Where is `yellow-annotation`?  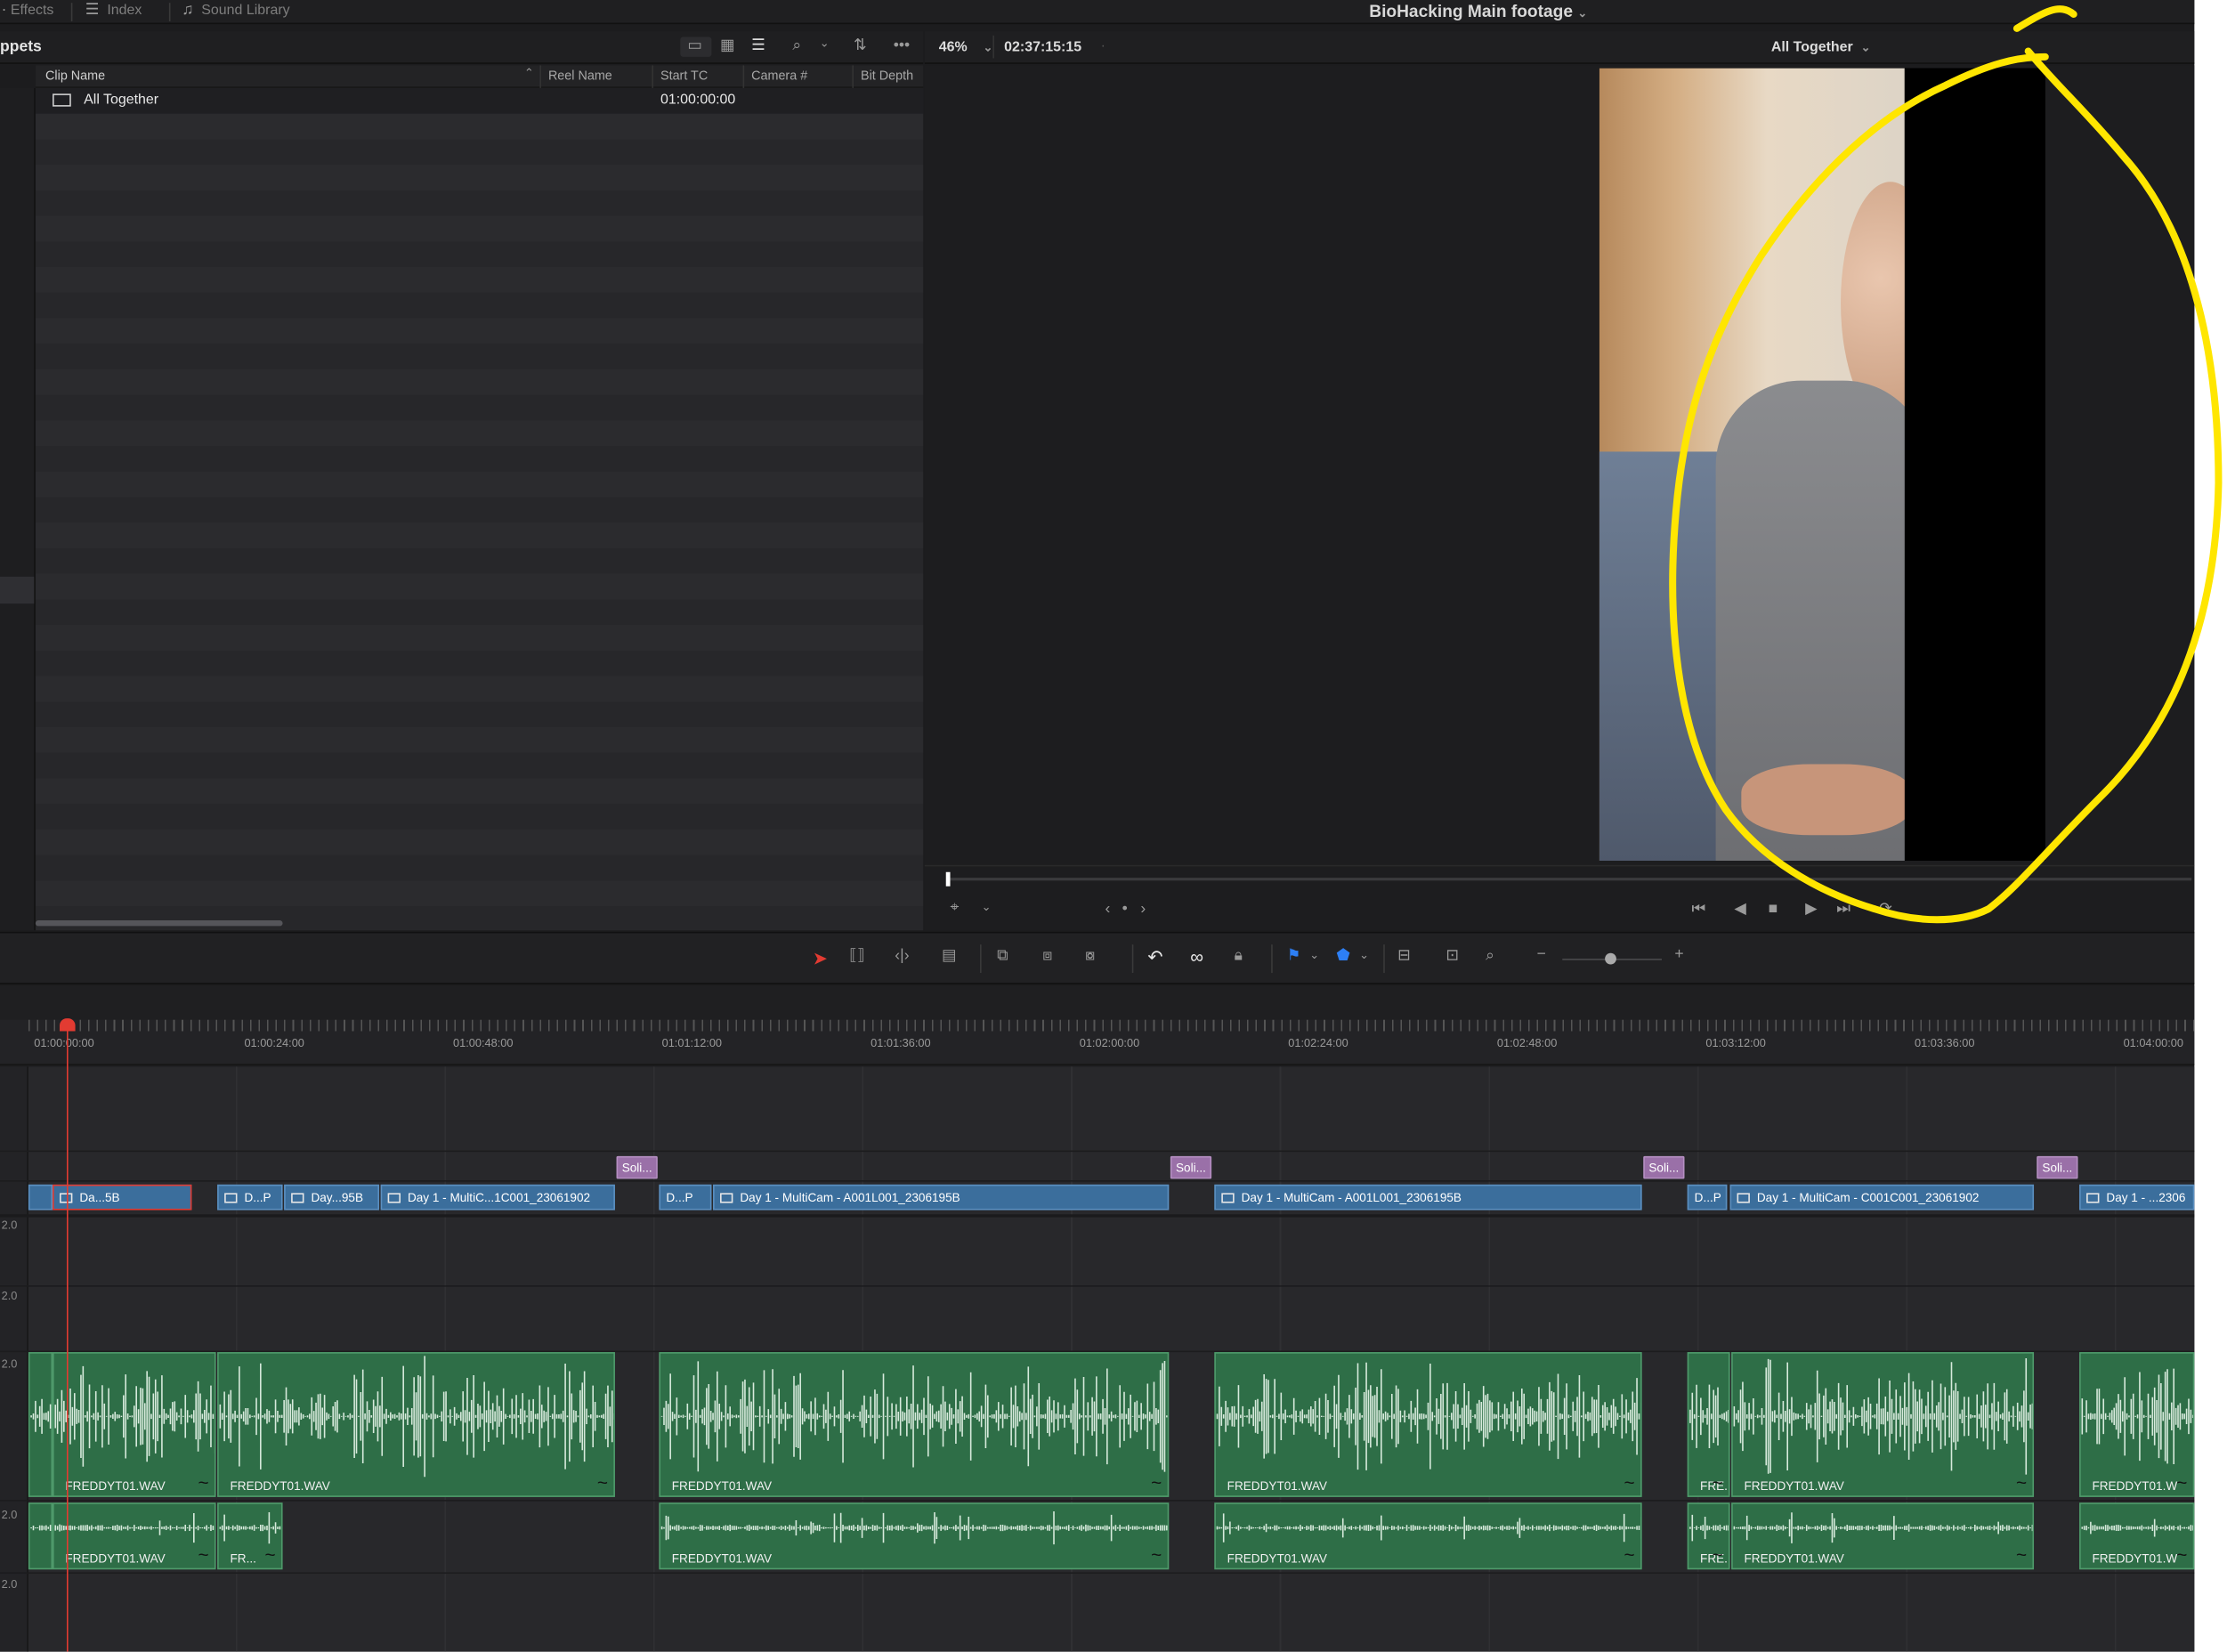 yellow-annotation is located at coordinates (1946, 464).